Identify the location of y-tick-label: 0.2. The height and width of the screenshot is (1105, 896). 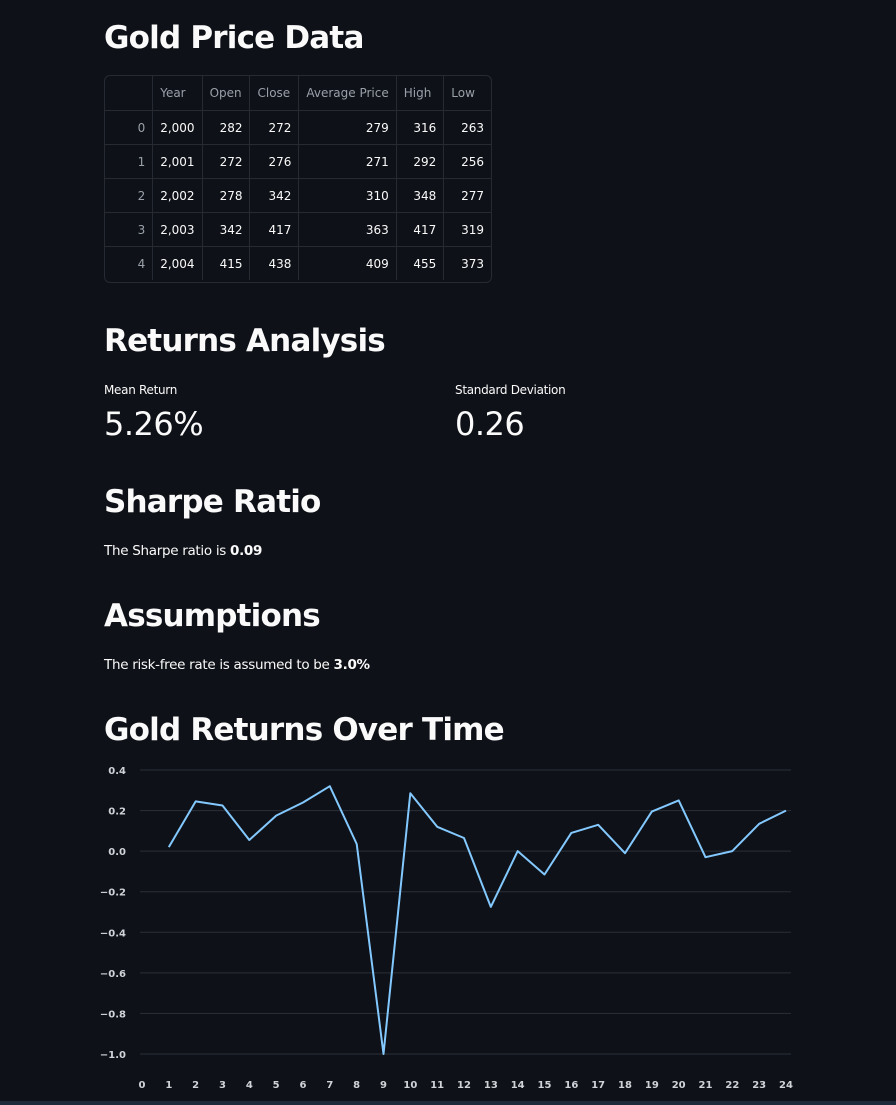
(117, 812).